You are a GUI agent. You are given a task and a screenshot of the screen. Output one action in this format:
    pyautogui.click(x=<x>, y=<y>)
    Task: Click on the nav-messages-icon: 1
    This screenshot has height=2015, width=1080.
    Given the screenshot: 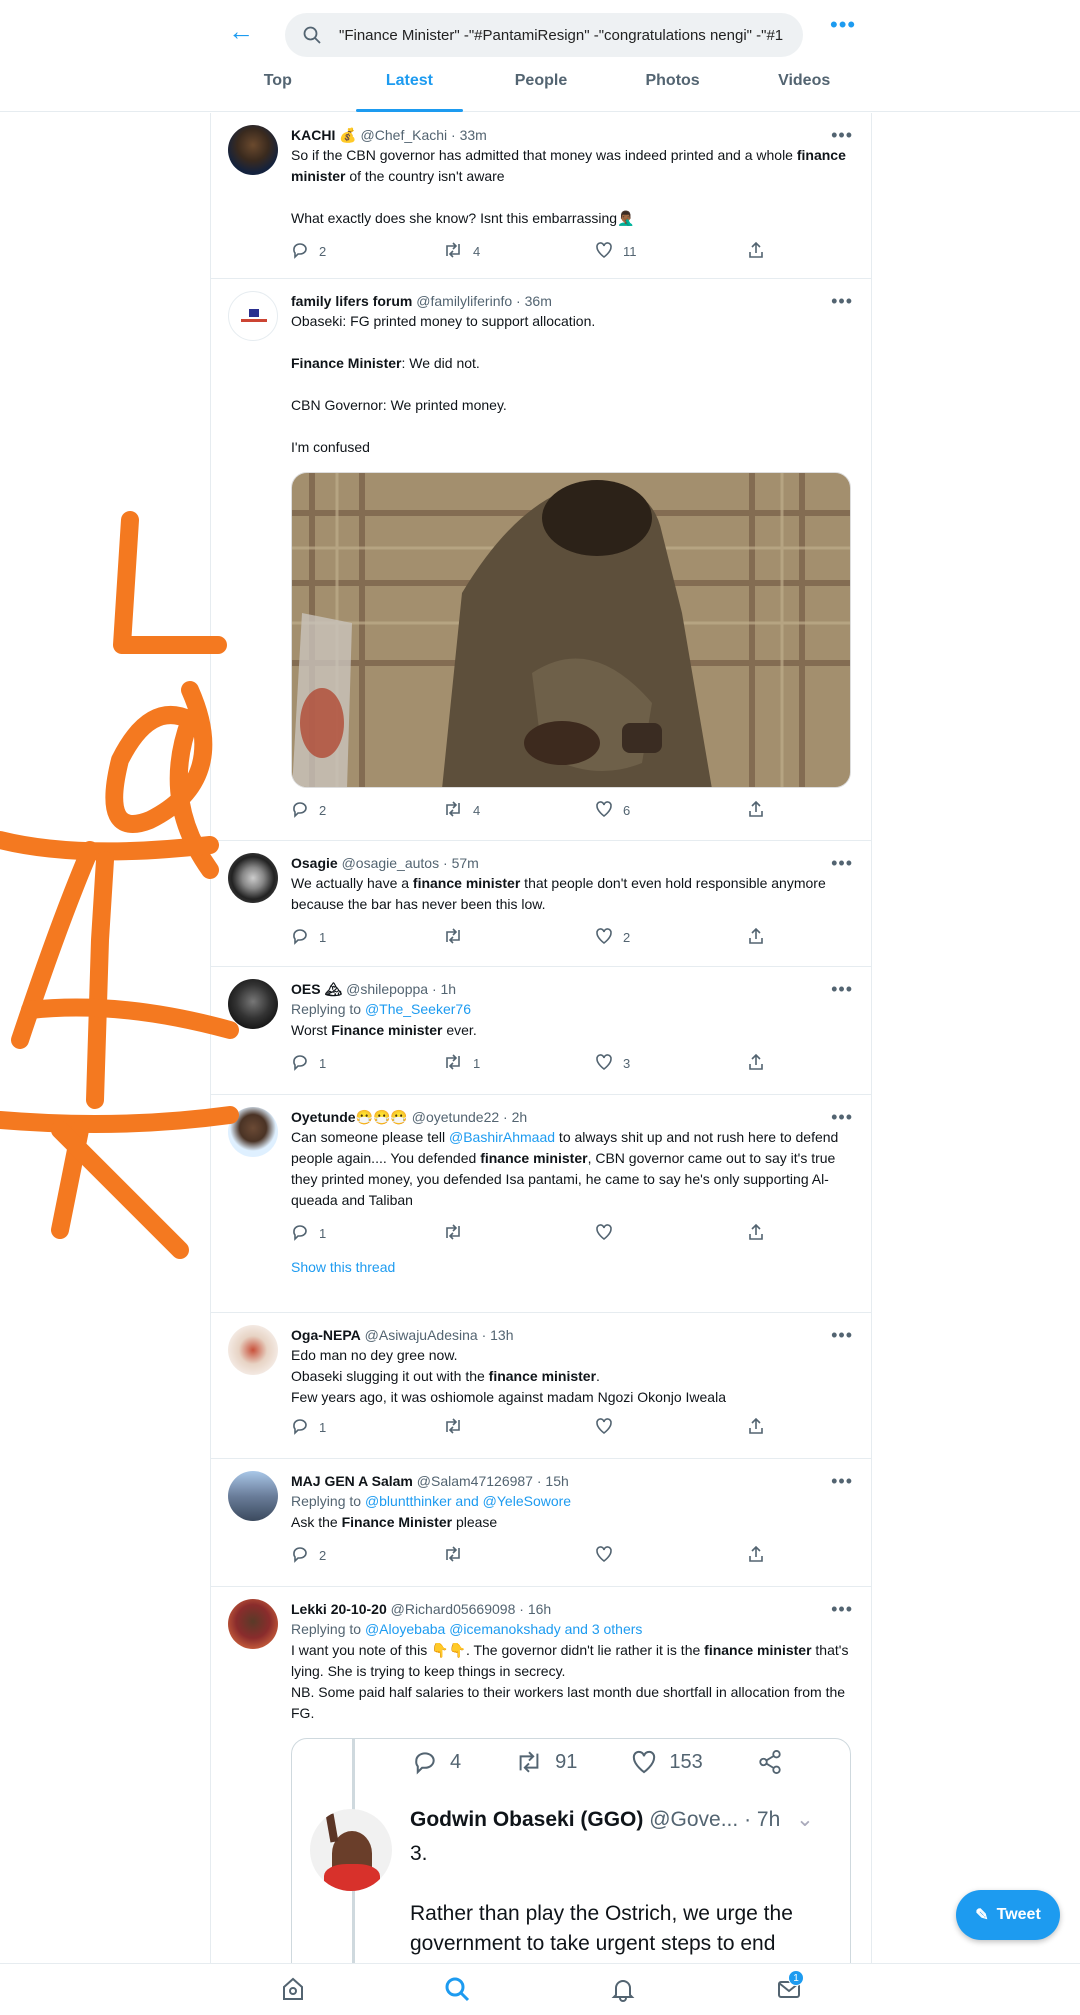 What is the action you would take?
    pyautogui.click(x=790, y=1988)
    